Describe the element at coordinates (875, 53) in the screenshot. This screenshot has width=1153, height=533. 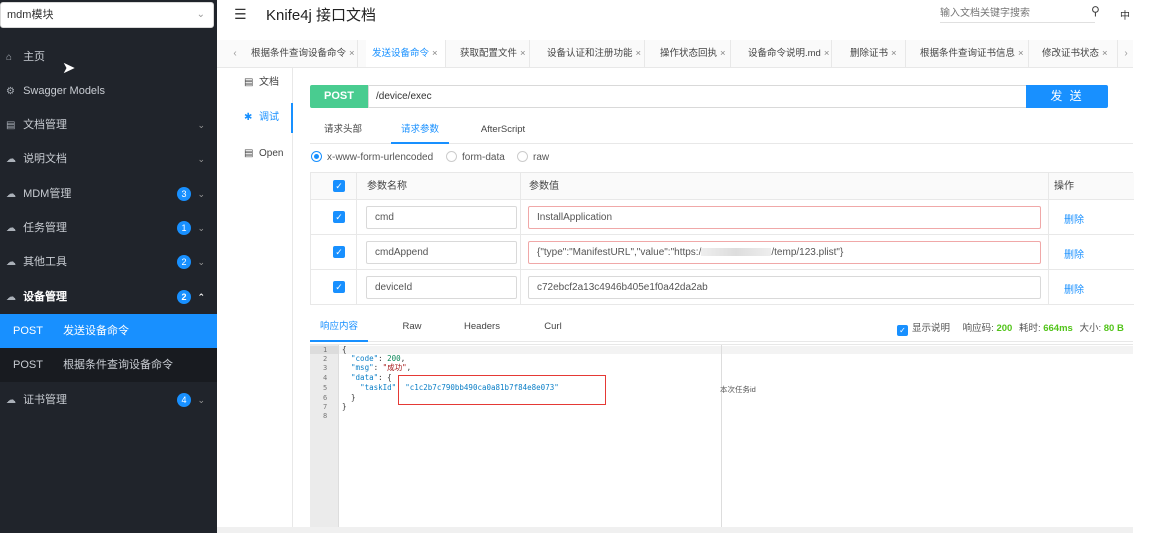
I see `tab-delete-cert: 删除证书 ×` at that location.